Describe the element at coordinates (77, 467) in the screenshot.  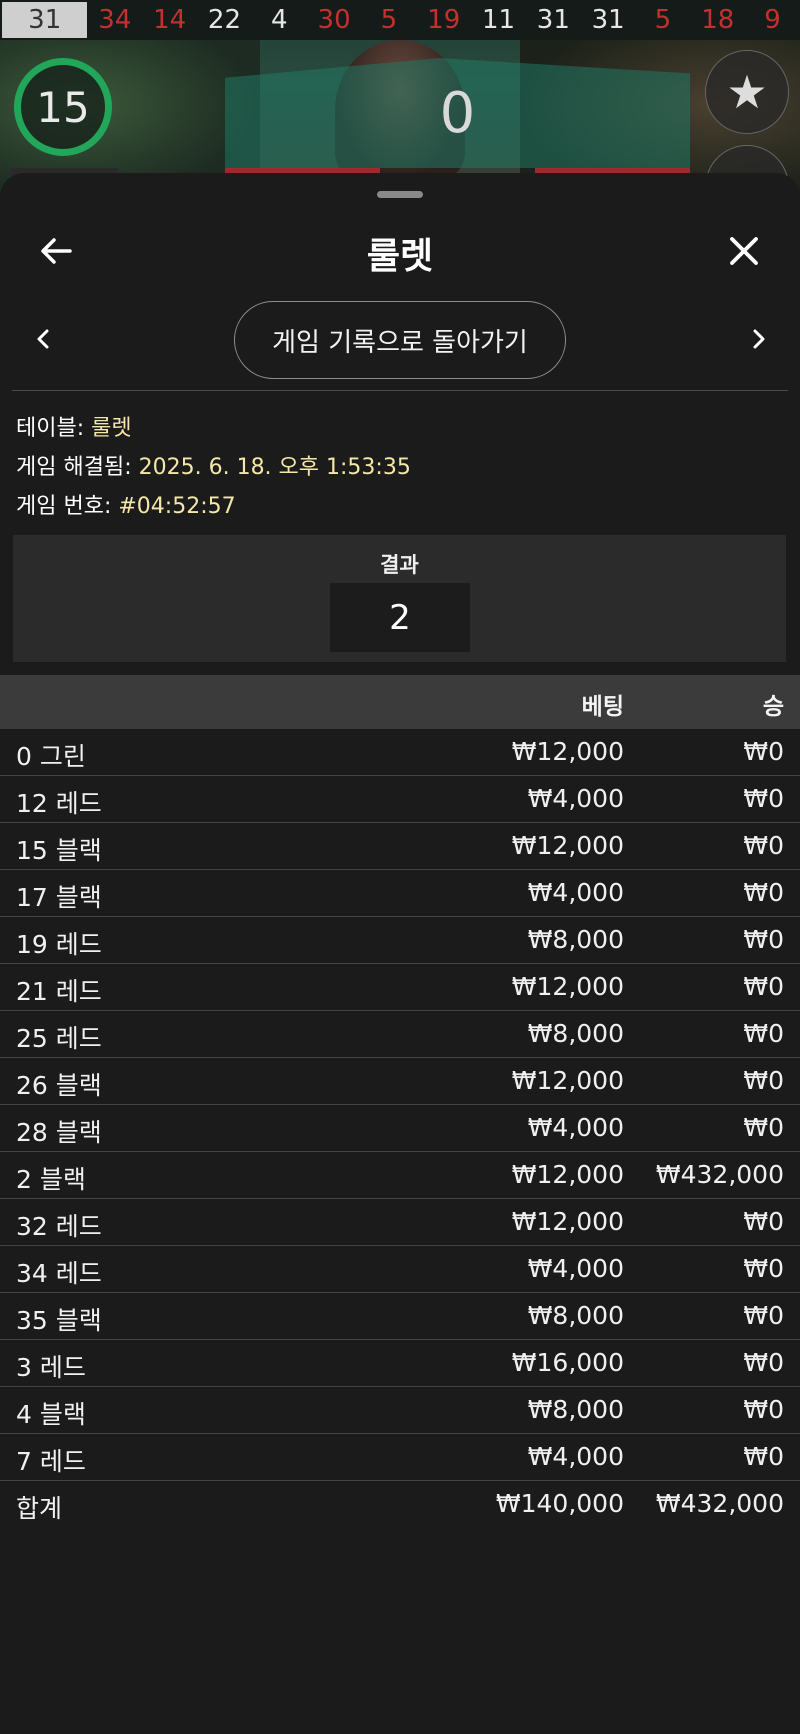
I see `resolved-info-label: 게임 해결됨:` at that location.